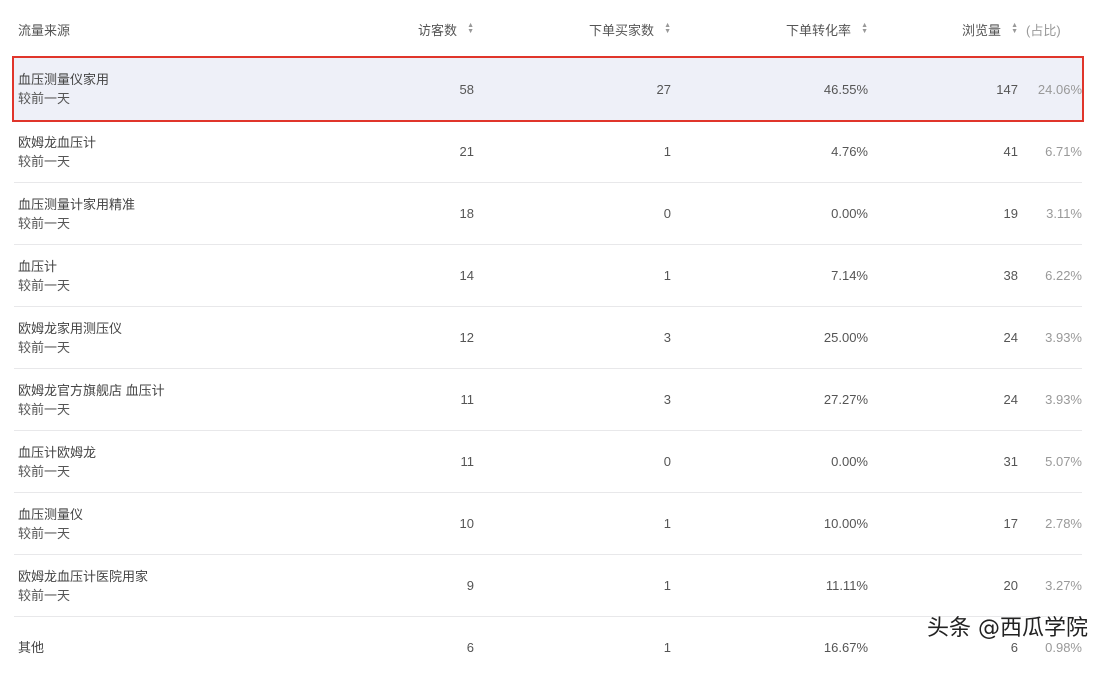 The width and height of the screenshot is (1106, 678). What do you see at coordinates (1014, 647) in the screenshot?
I see `views-cell: 6` at bounding box center [1014, 647].